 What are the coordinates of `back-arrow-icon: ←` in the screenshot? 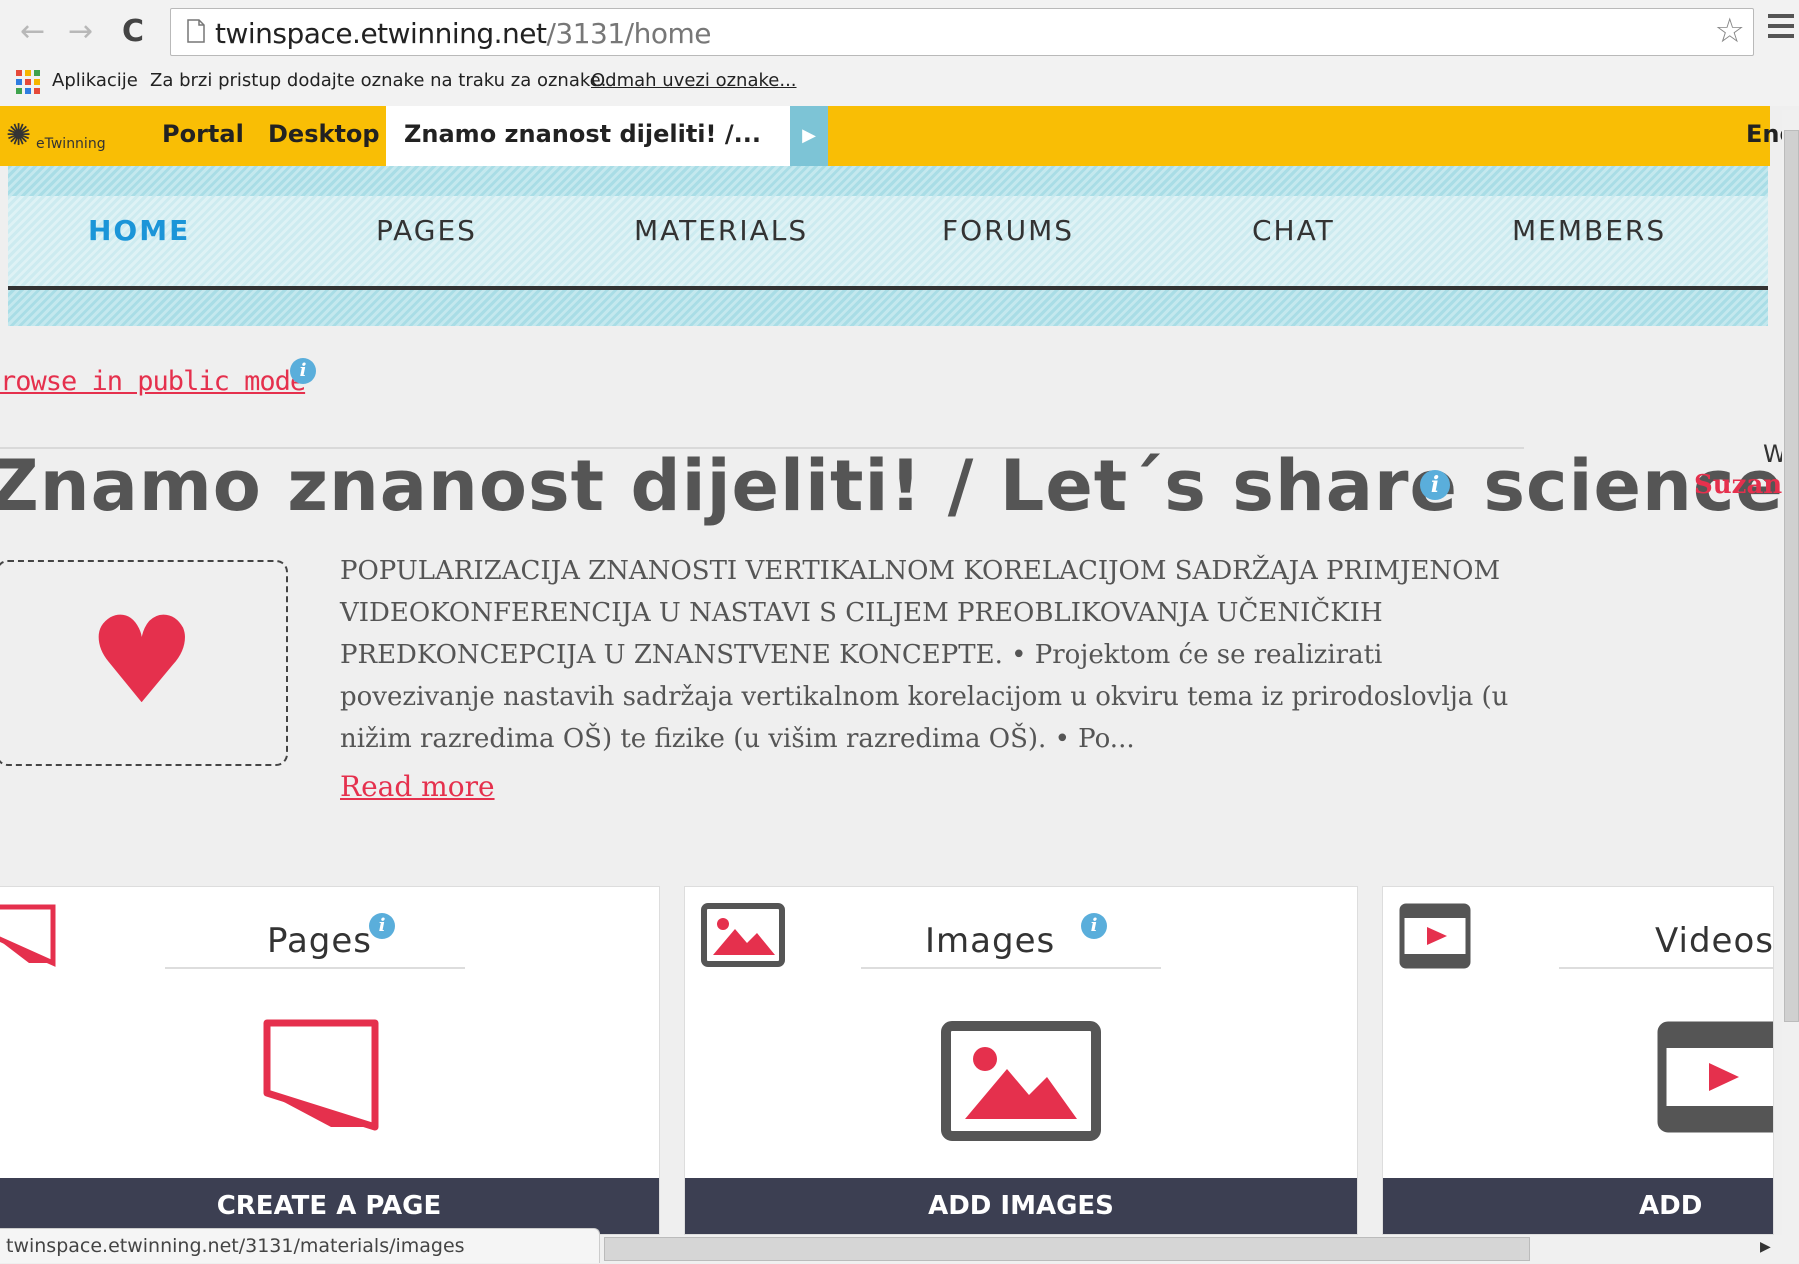 It's located at (32, 32).